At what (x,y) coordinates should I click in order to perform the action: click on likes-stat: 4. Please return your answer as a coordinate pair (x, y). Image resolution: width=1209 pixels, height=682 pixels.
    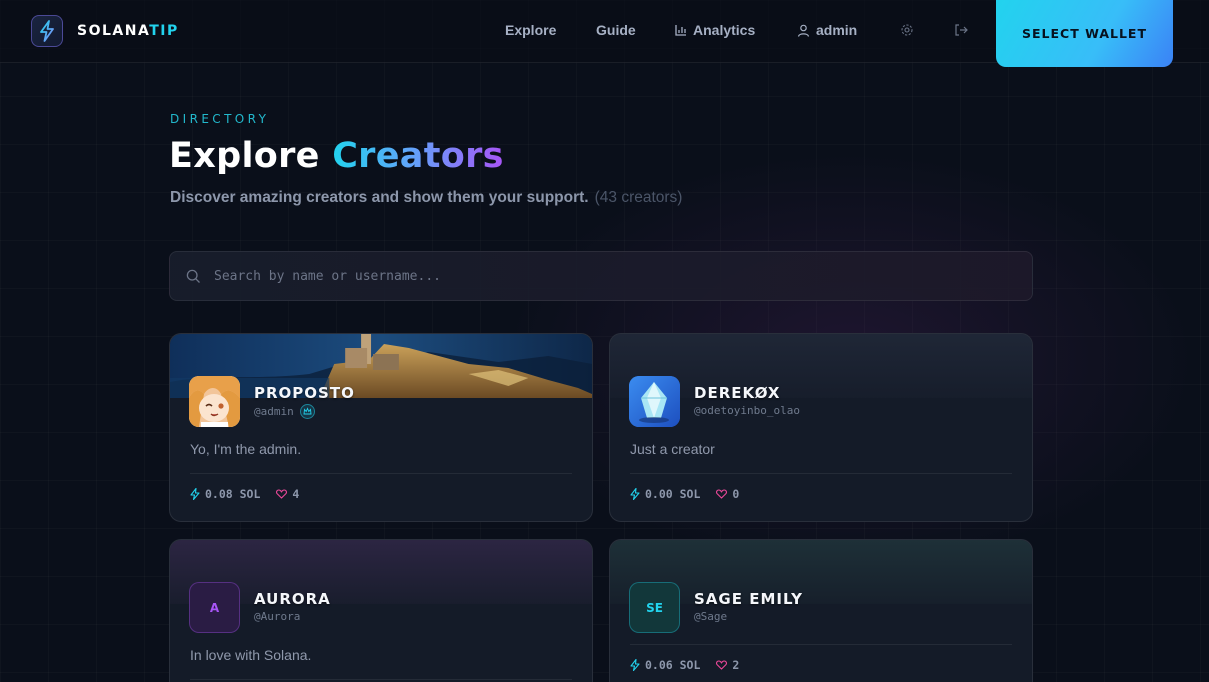
    Looking at the image, I should click on (287, 494).